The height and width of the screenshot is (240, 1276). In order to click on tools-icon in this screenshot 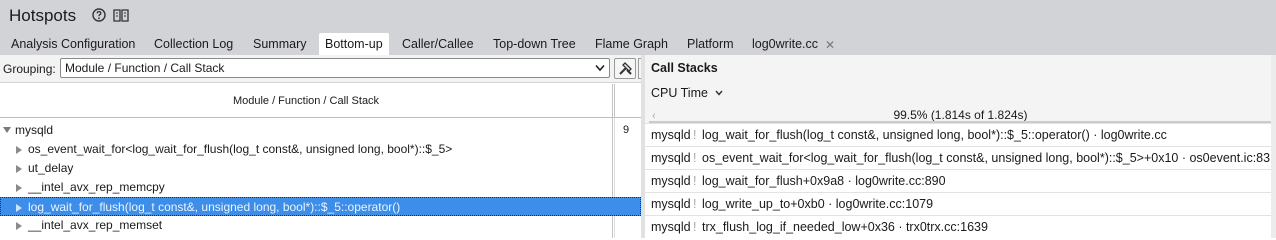, I will do `click(625, 68)`.